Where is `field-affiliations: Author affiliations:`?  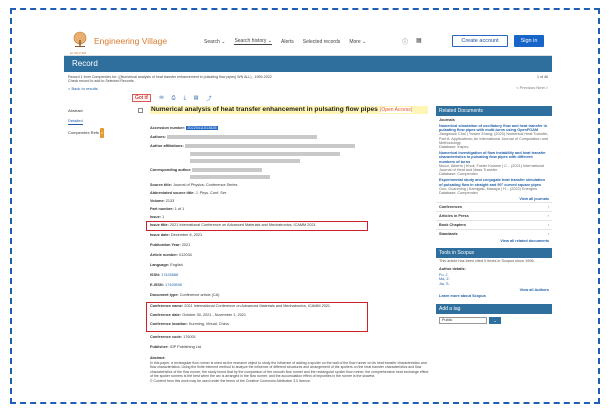
field-affiliations: Author affiliations: is located at coordinates (252, 146).